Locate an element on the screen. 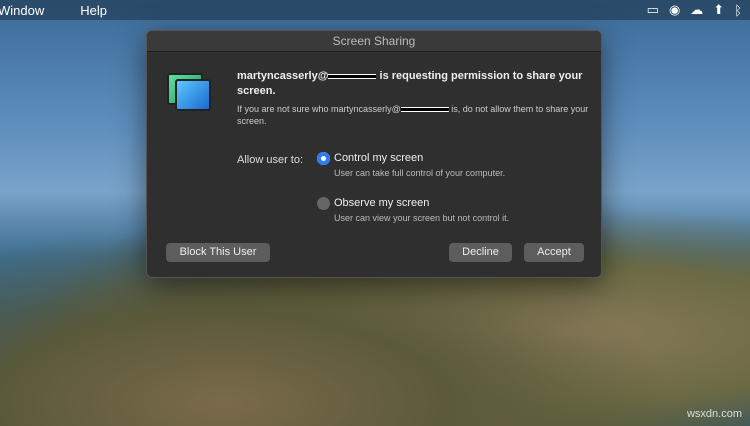 The width and height of the screenshot is (750, 426). display-icon: ▭ is located at coordinates (653, 10).